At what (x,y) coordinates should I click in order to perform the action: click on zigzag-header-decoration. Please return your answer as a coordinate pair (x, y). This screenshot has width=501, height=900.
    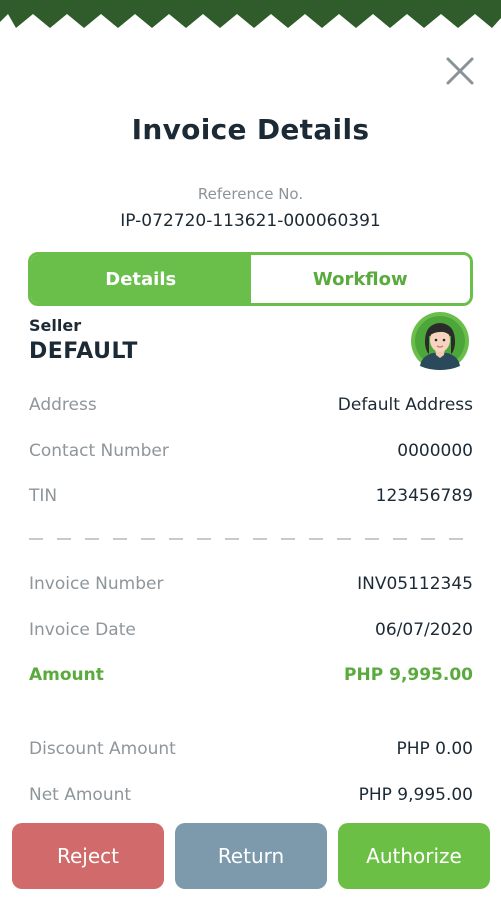
    Looking at the image, I should click on (250, 14).